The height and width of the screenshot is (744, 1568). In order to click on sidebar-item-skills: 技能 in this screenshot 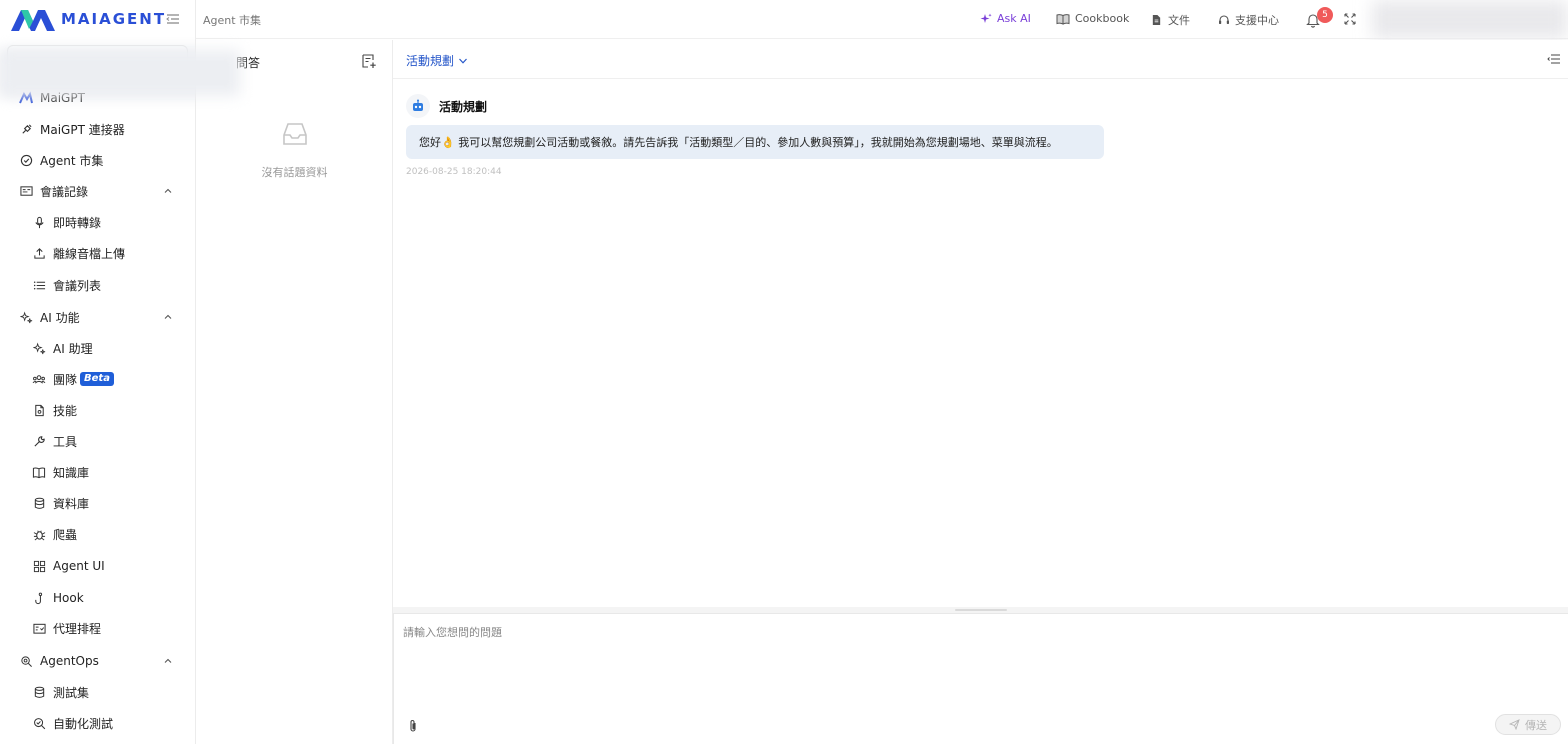, I will do `click(97, 410)`.